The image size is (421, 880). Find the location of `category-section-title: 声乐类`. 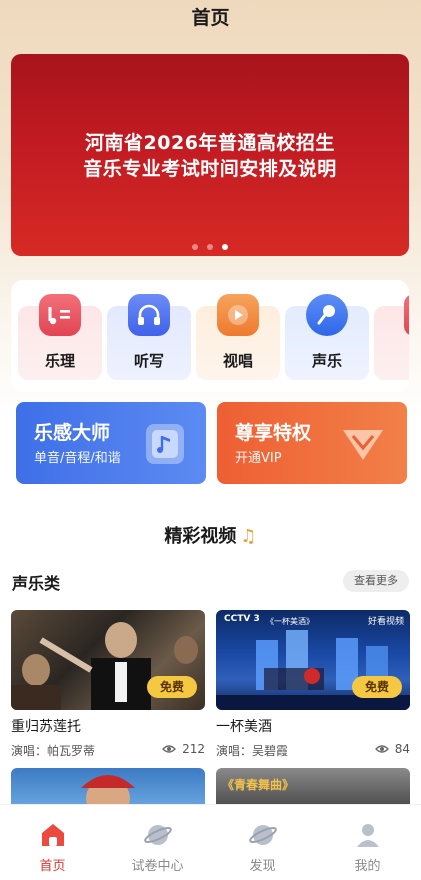

category-section-title: 声乐类 is located at coordinates (36, 583).